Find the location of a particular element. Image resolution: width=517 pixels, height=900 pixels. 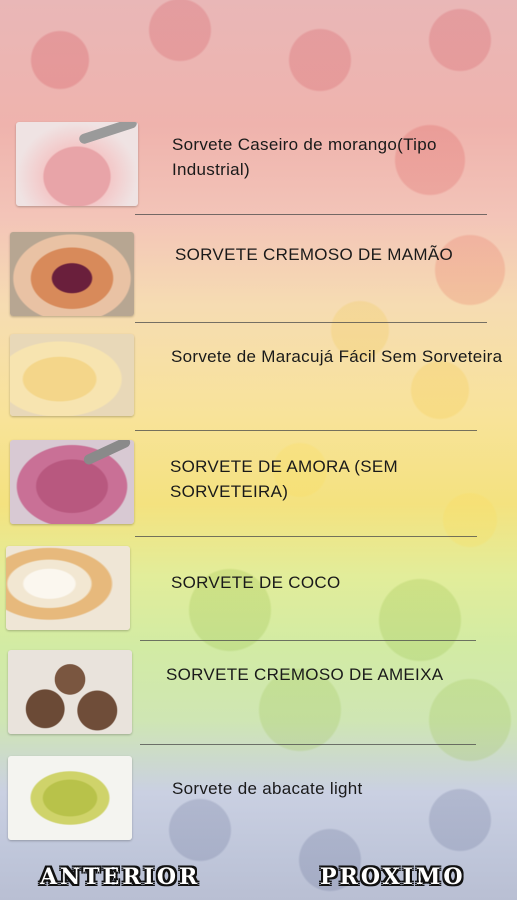

pagination-bar: ANTERIOR PROXIMO is located at coordinates (258, 878).